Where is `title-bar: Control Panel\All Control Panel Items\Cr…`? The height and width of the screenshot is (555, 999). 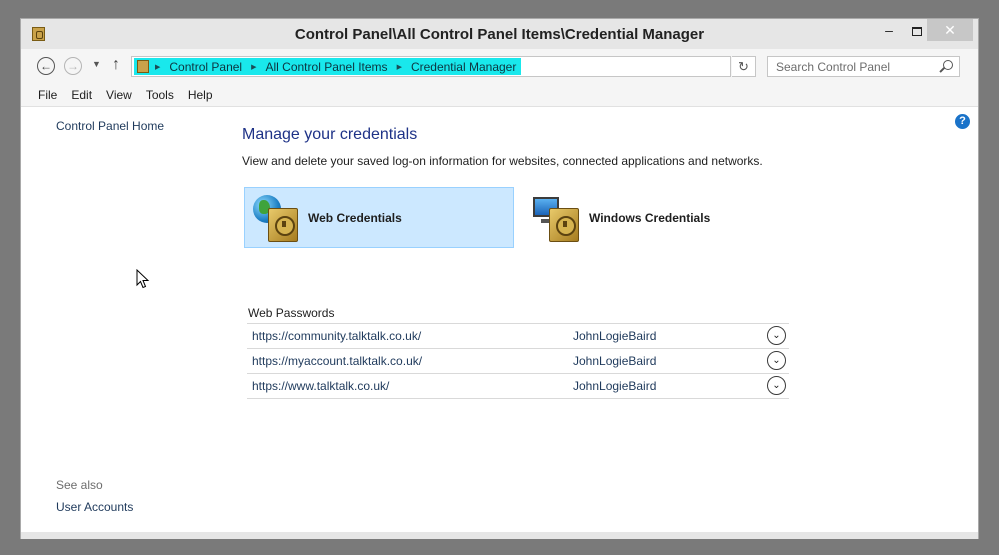
title-bar: Control Panel\All Control Panel Items\Cr… is located at coordinates (499, 34).